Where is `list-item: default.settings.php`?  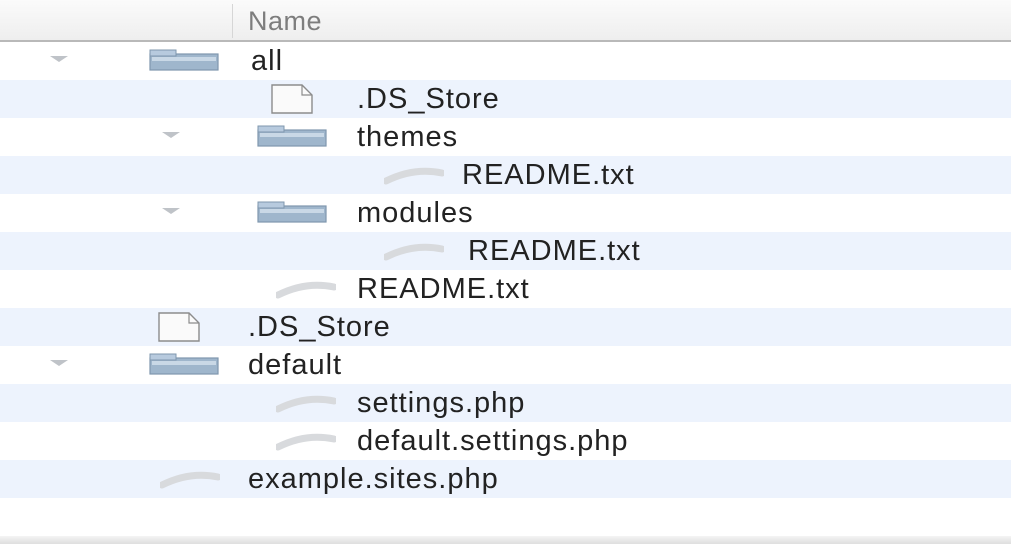 list-item: default.settings.php is located at coordinates (505, 441).